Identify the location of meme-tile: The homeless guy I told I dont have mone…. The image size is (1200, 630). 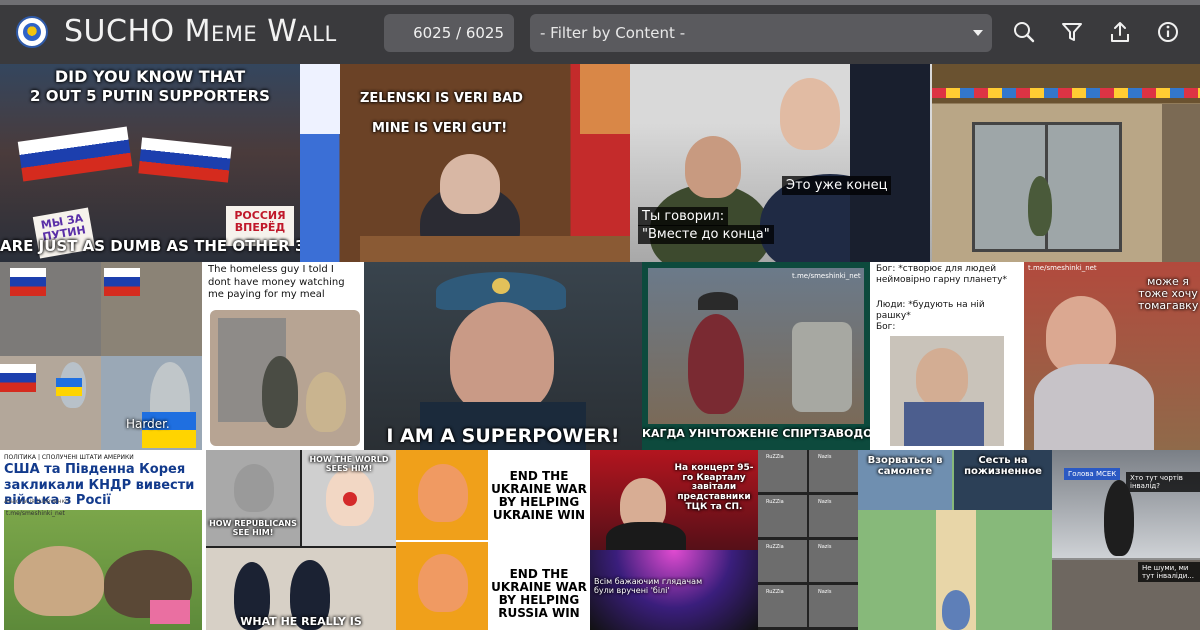
(283, 356).